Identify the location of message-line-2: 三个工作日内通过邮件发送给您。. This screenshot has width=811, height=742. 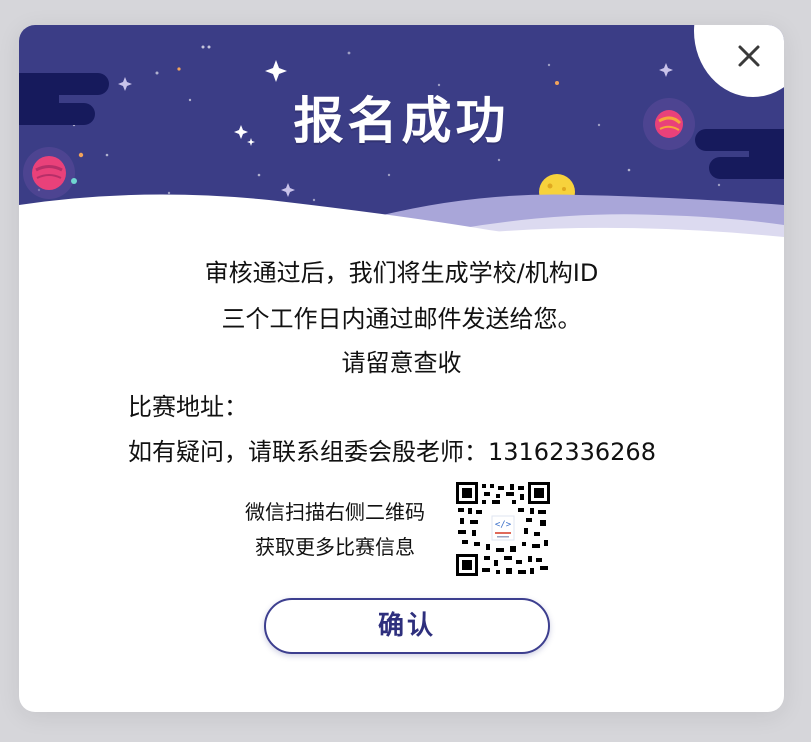
(401, 319).